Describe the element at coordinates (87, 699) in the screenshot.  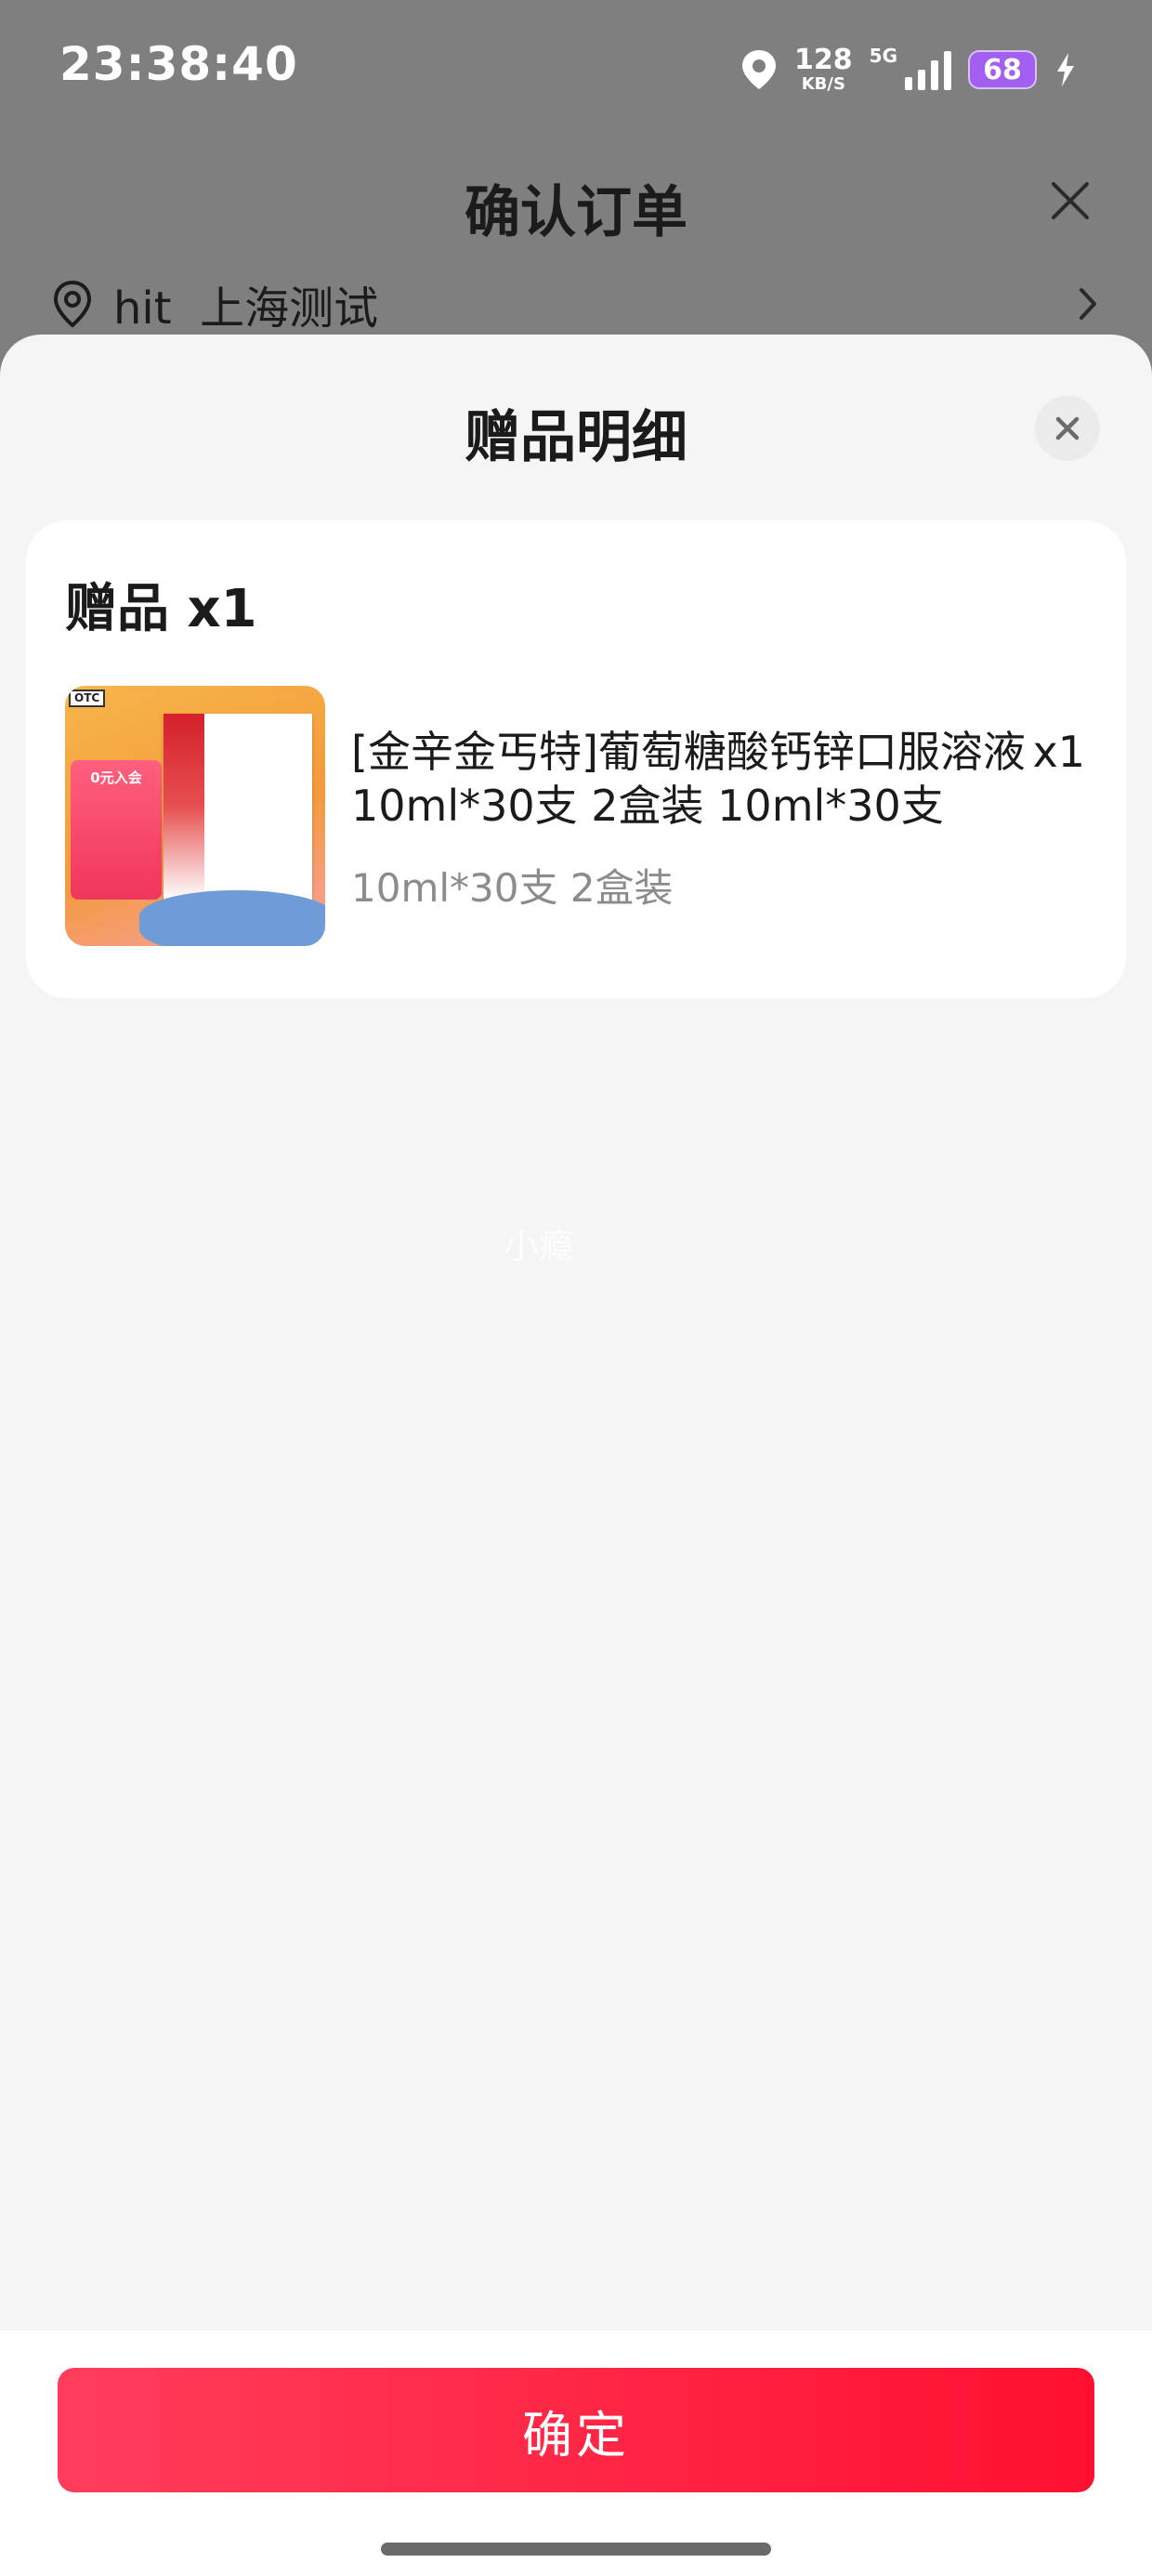
I see `otc-badge: OTC` at that location.